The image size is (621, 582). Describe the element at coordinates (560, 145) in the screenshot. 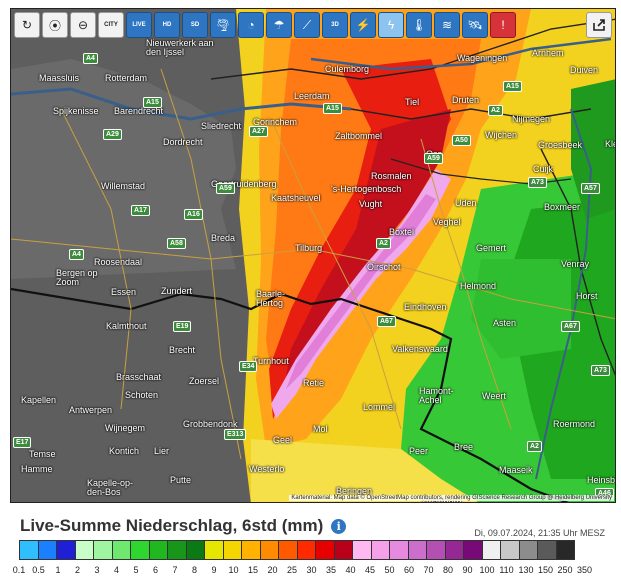

I see `city-label: Groesbeek` at that location.